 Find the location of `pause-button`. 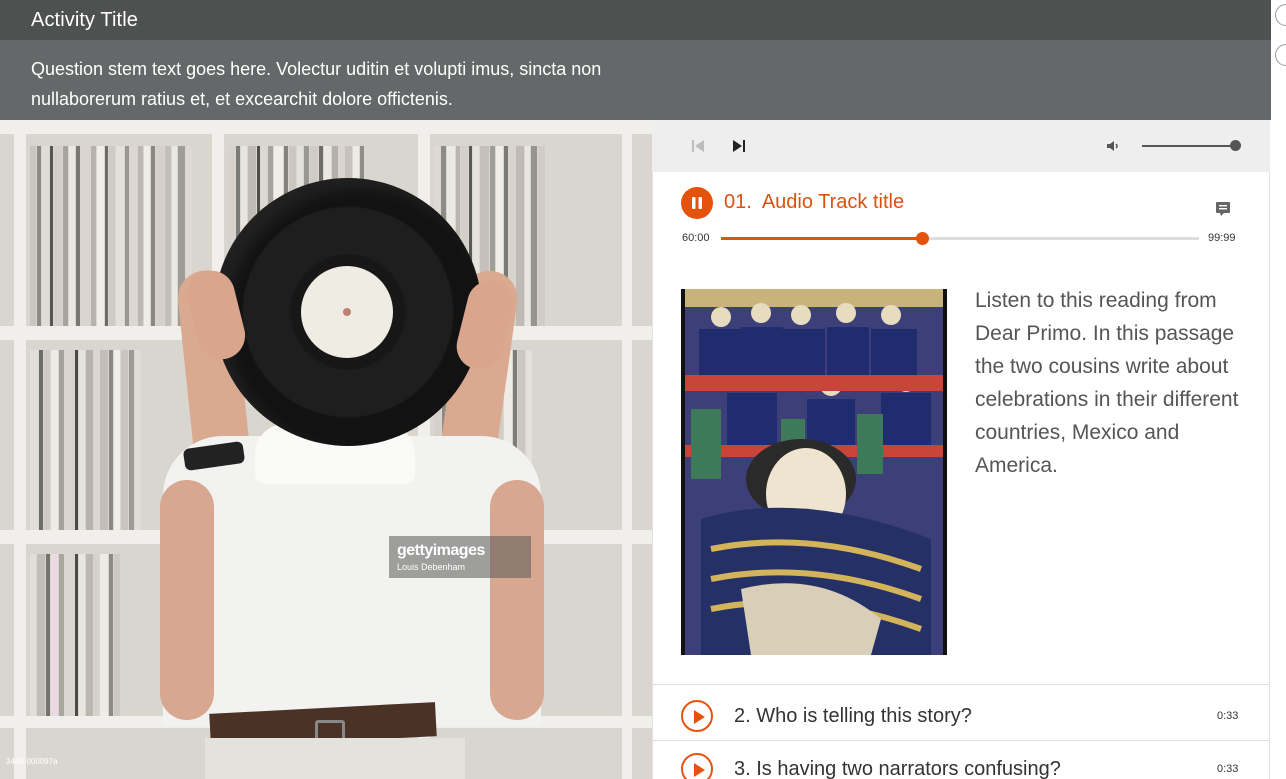

pause-button is located at coordinates (697, 203).